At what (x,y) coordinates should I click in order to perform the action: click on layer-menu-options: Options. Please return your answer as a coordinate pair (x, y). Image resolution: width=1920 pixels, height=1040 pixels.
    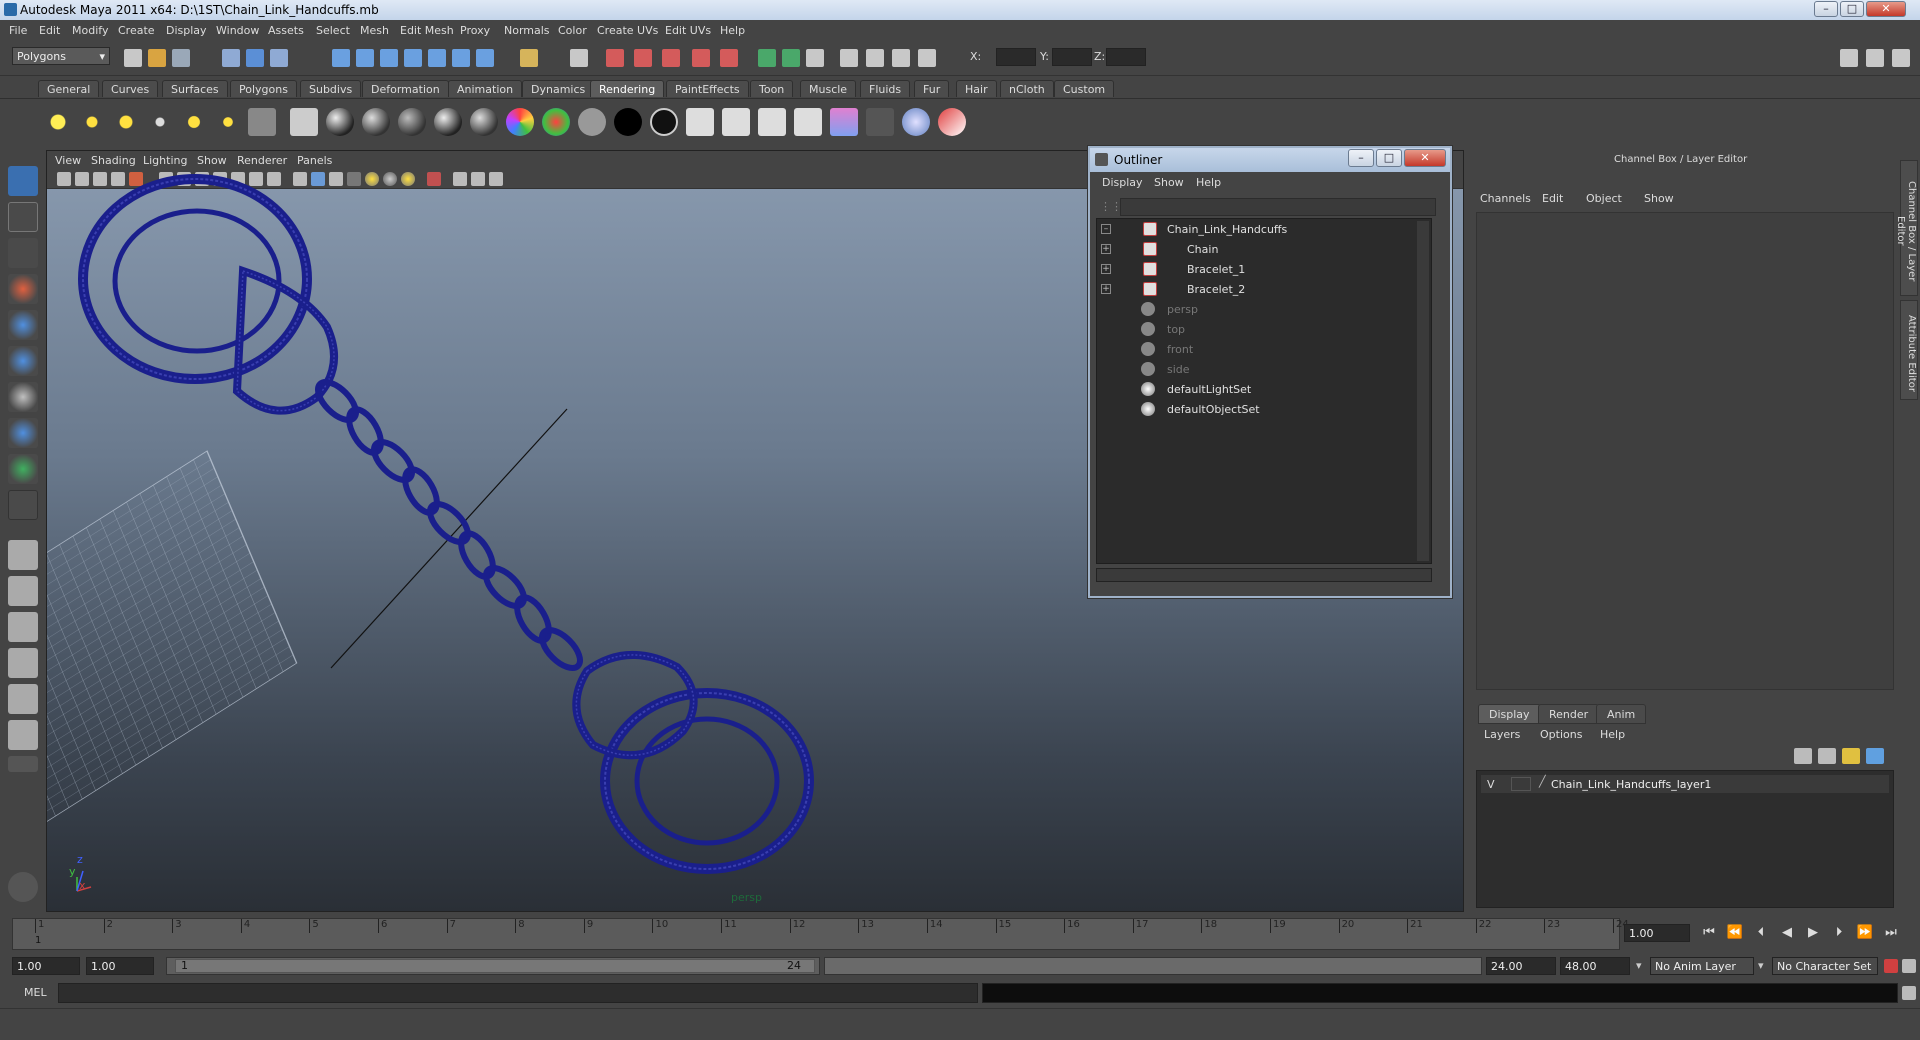
    Looking at the image, I should click on (1561, 734).